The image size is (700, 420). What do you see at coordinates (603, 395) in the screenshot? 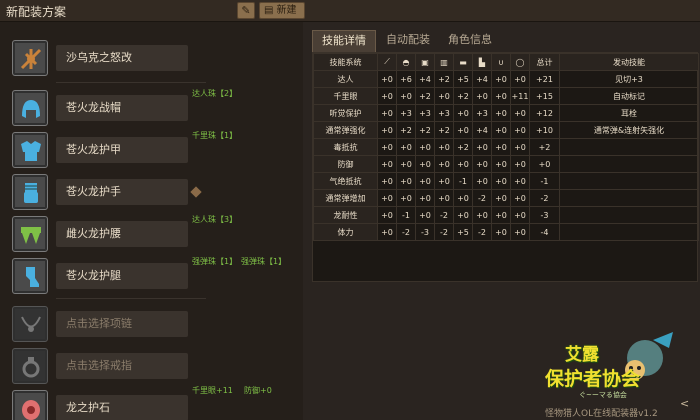
I see `watermark-small: ぐ~ーマる協会` at bounding box center [603, 395].